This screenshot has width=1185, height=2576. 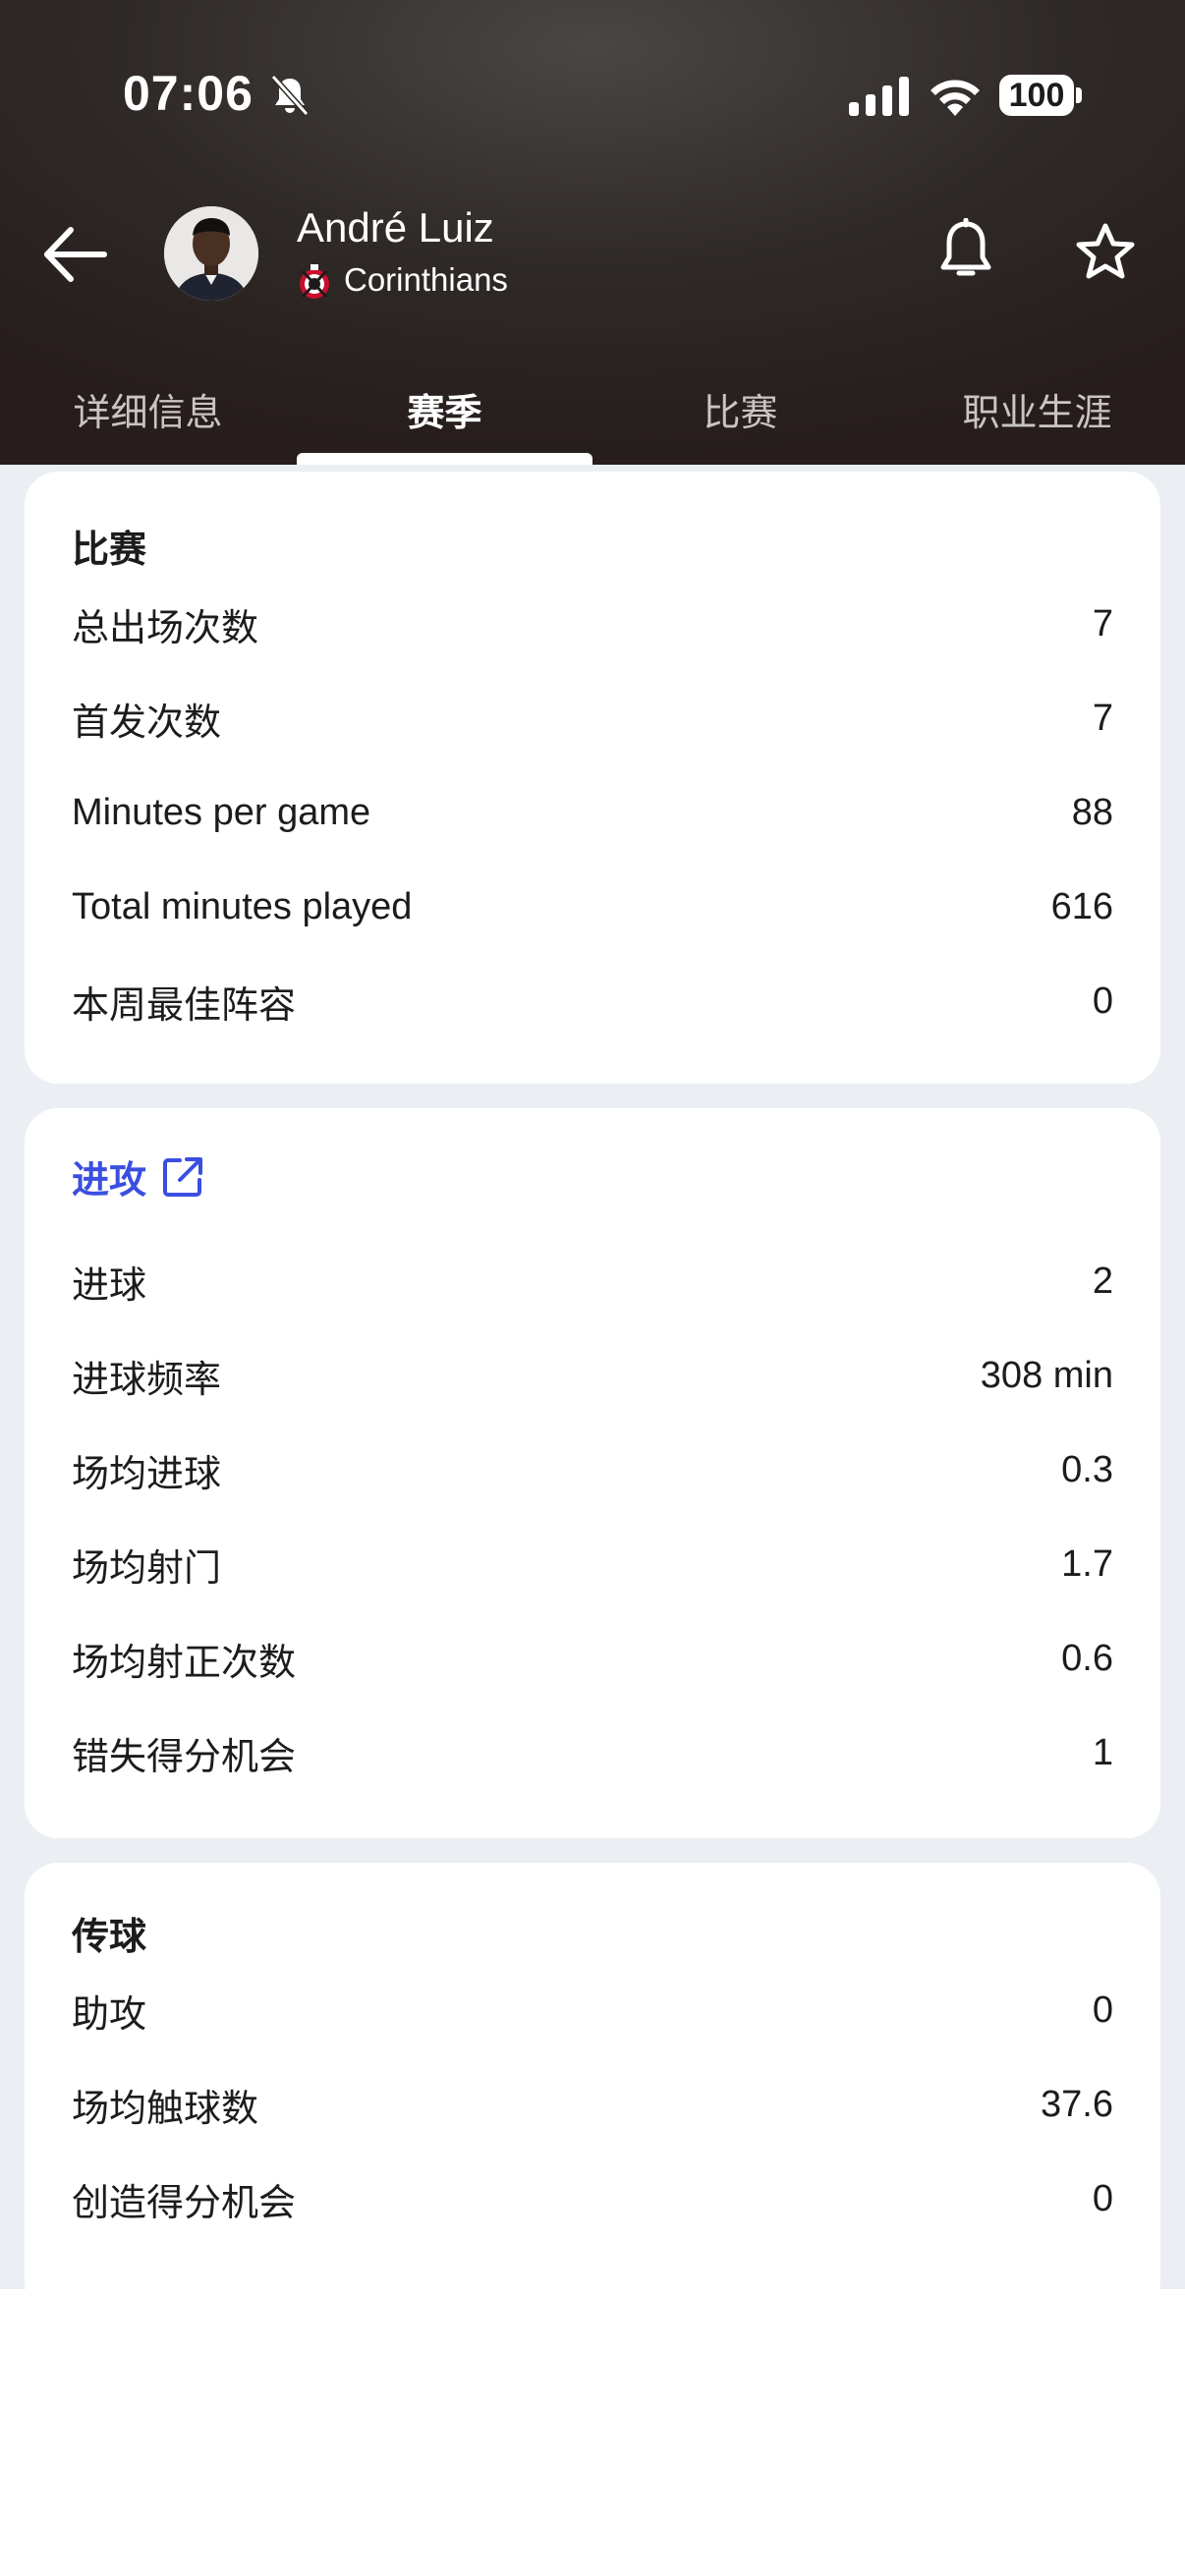 I want to click on stat-row: 错失得分机会 1, so click(x=592, y=1752).